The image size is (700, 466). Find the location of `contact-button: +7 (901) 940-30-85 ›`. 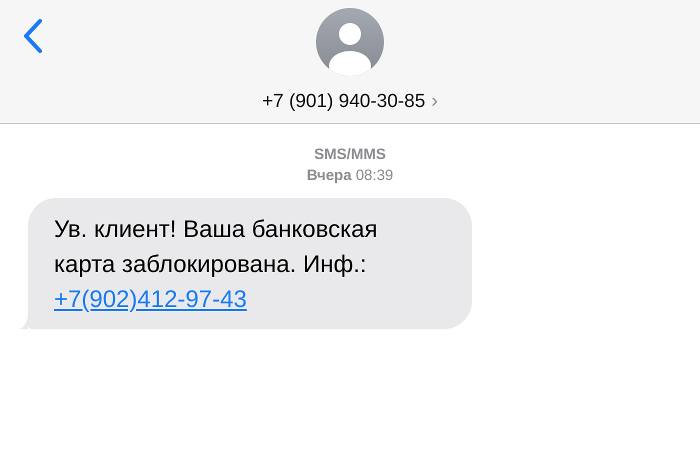

contact-button: +7 (901) 940-30-85 › is located at coordinates (350, 101).